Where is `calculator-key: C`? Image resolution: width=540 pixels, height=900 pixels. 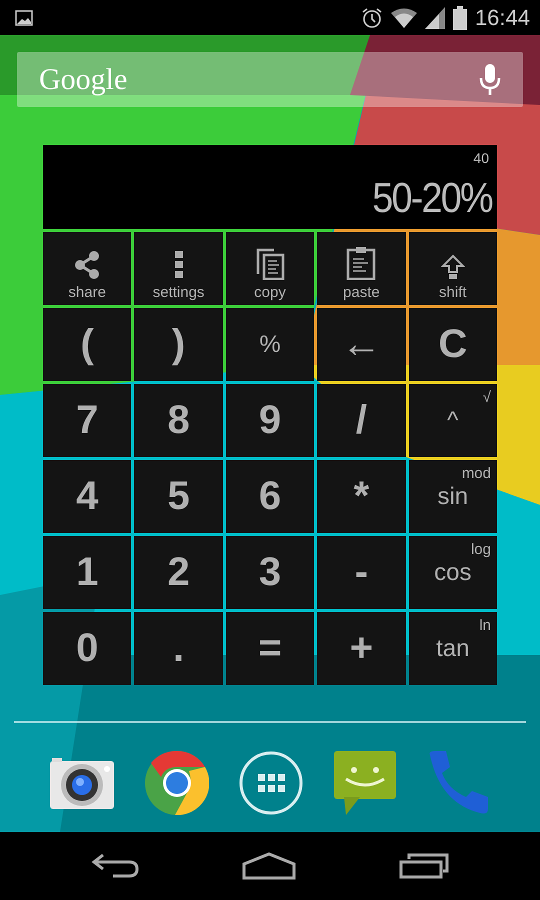
calculator-key: C is located at coordinates (452, 344).